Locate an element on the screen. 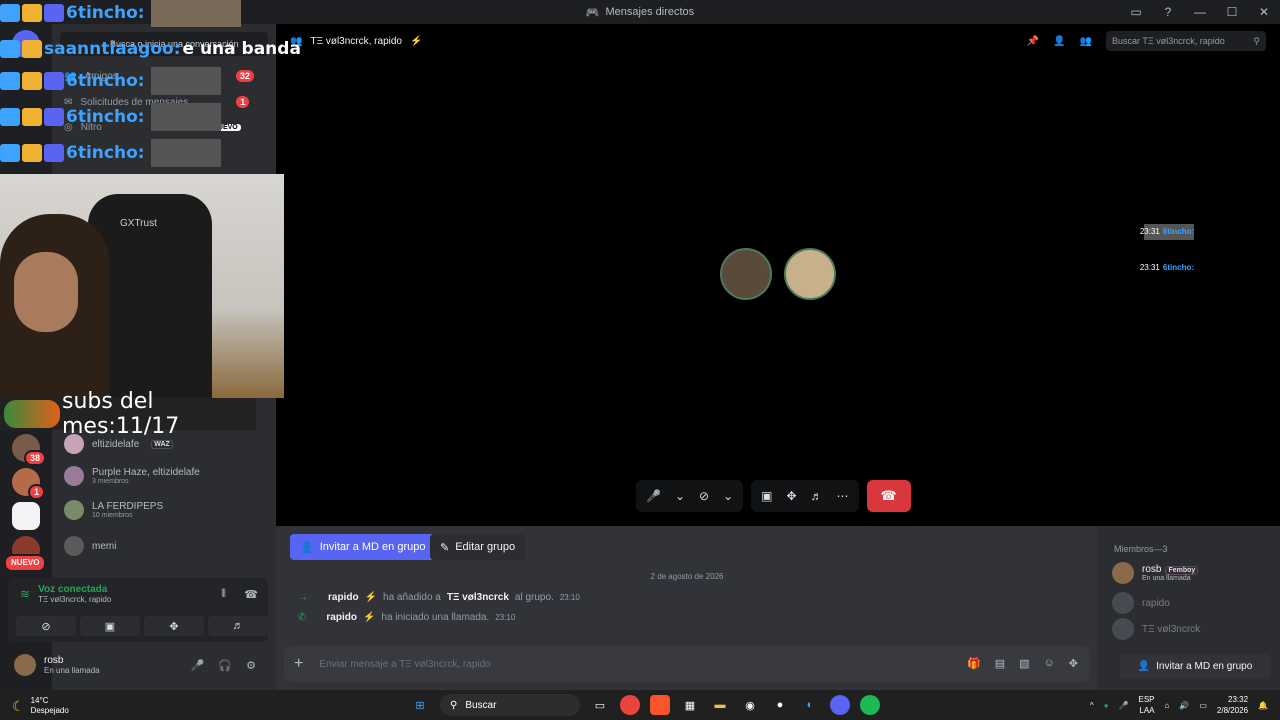 Image resolution: width=1280 pixels, height=720 pixels. new-badge: NUEVO is located at coordinates (25, 563).